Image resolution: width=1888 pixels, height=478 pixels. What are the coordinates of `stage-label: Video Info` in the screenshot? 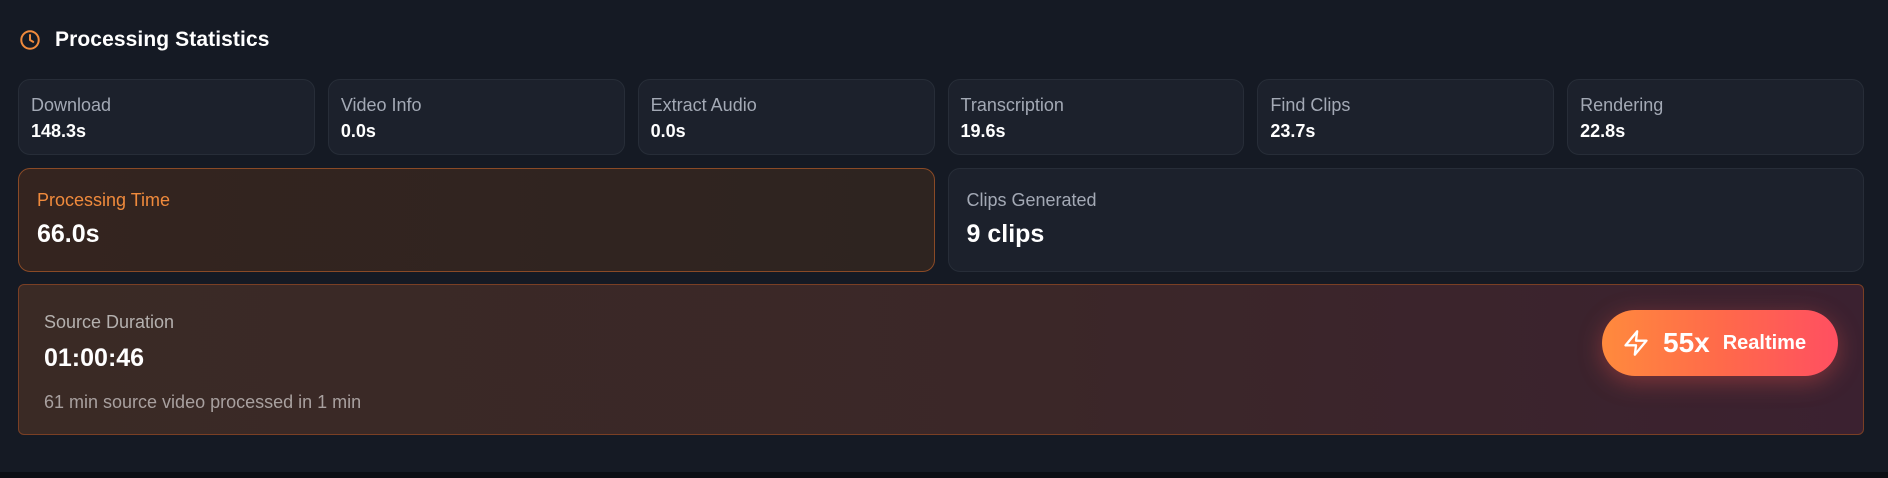 It's located at (381, 105).